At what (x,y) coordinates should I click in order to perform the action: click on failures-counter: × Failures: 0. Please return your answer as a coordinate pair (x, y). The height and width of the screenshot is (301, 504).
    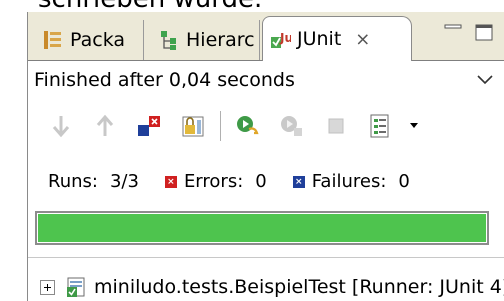
    Looking at the image, I should click on (351, 181).